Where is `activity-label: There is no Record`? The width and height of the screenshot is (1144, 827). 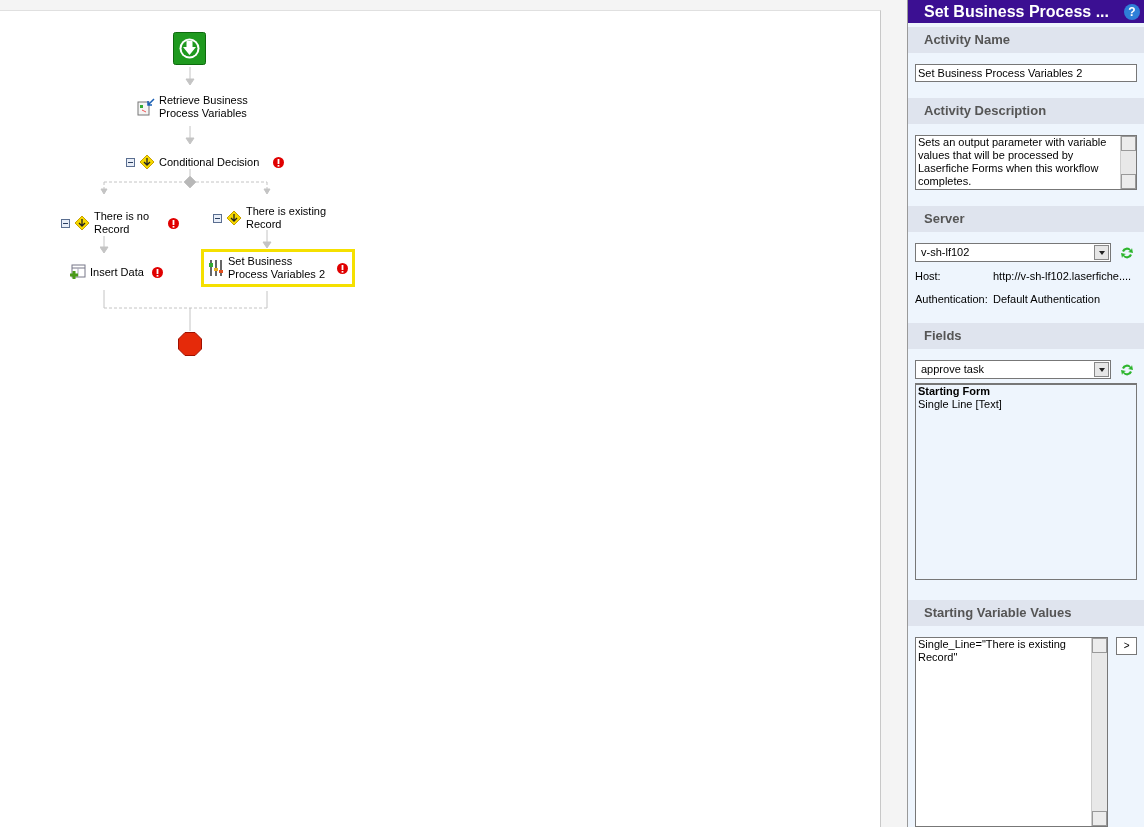
activity-label: There is no Record is located at coordinates (122, 223).